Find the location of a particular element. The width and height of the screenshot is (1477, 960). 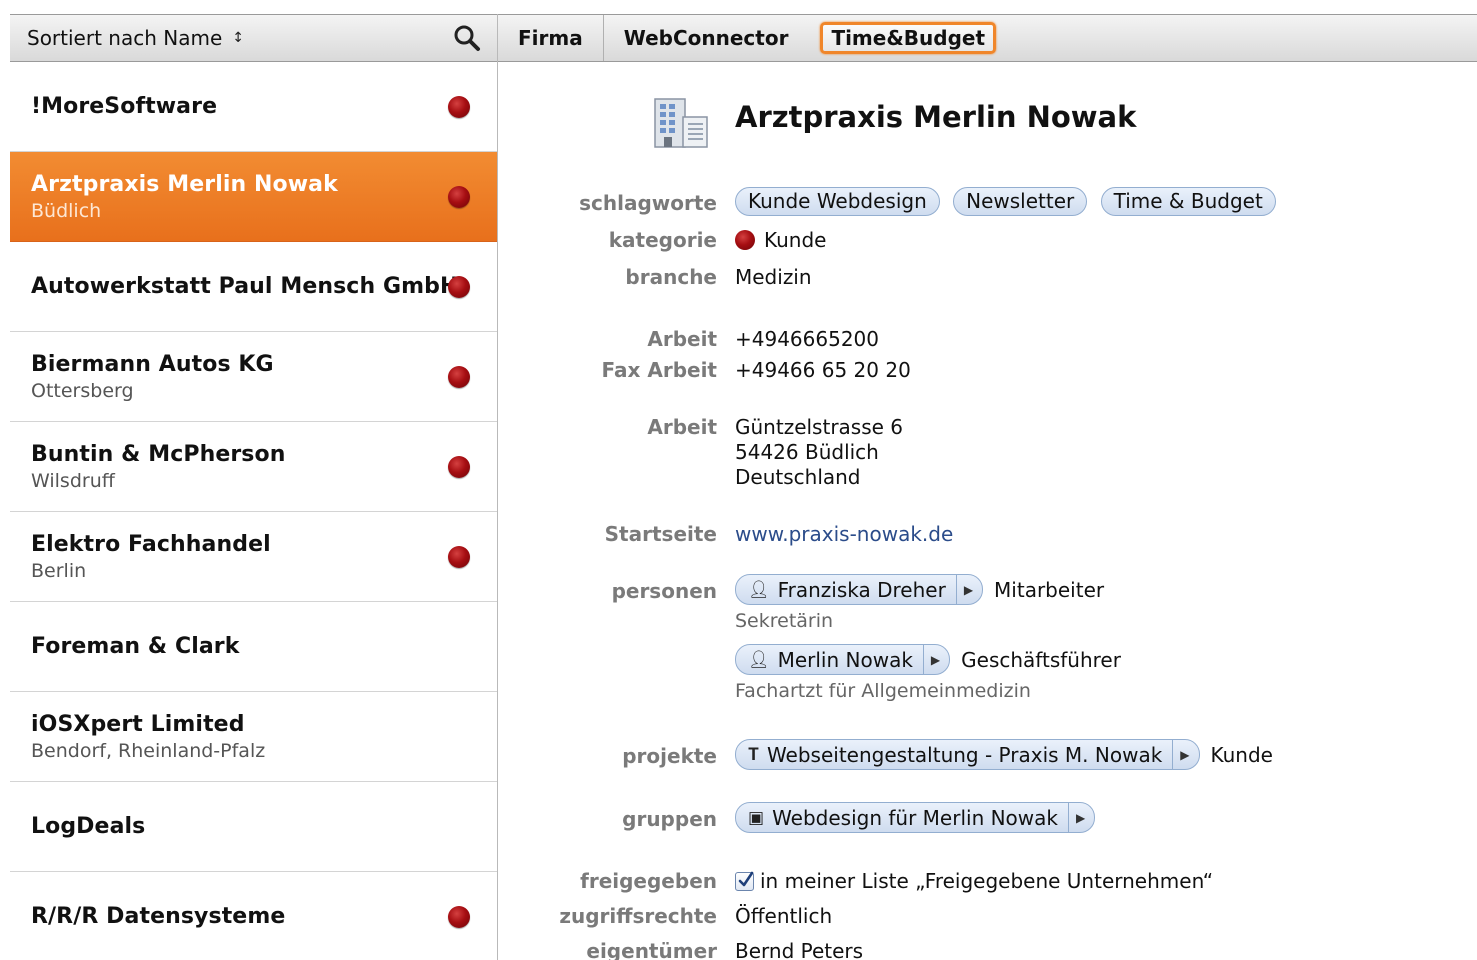

list-item-foreman-clark: Foreman & Clark is located at coordinates (253, 647).